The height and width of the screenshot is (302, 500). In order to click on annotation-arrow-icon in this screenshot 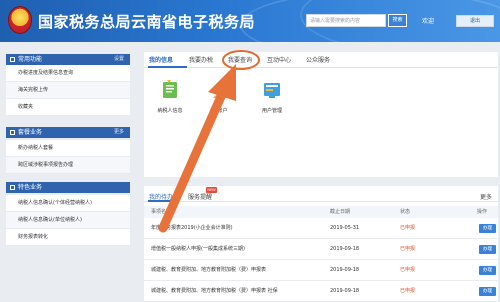, I will do `click(197, 148)`.